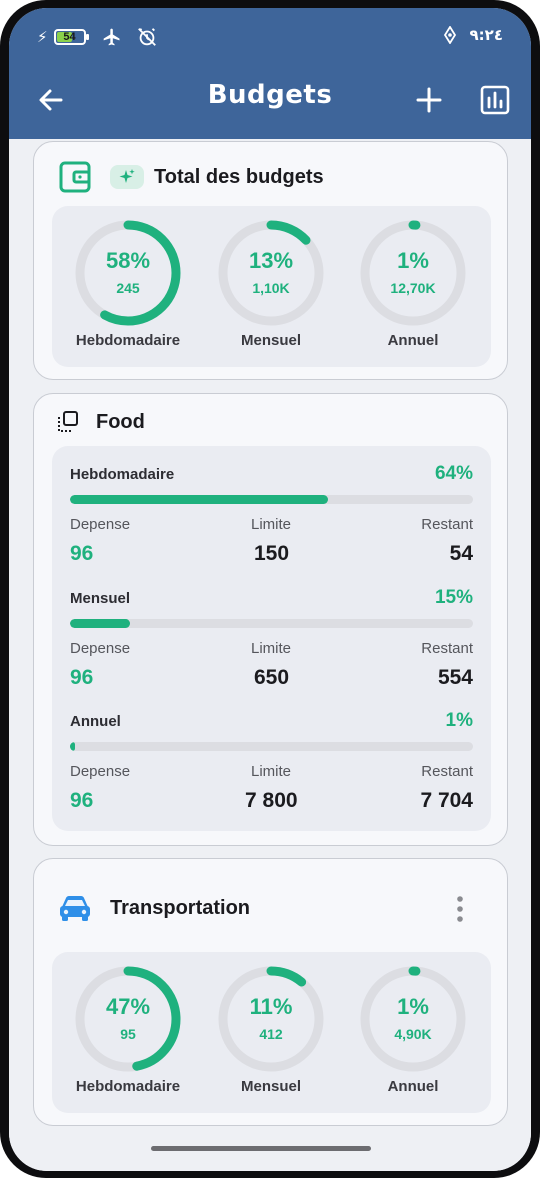 Image resolution: width=540 pixels, height=1178 pixels. What do you see at coordinates (460, 909) in the screenshot?
I see `more-options-icon` at bounding box center [460, 909].